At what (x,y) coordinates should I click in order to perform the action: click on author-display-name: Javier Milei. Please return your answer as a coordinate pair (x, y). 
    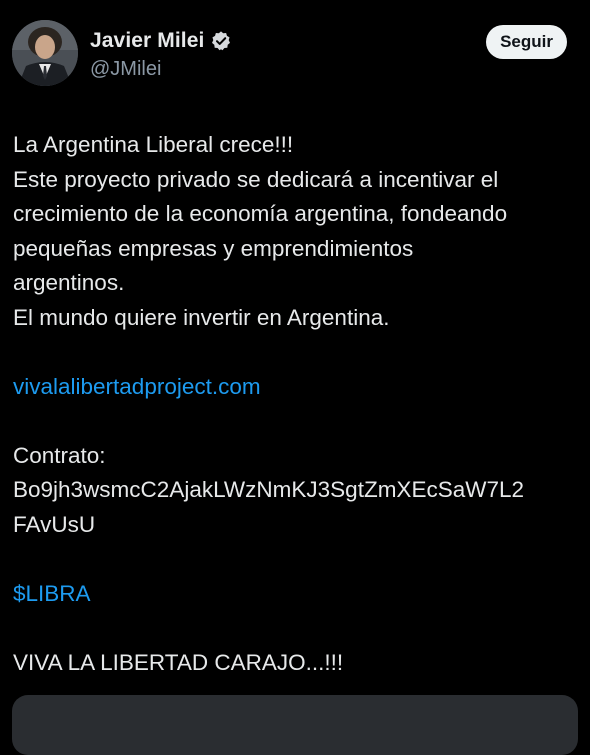
    Looking at the image, I should click on (147, 41).